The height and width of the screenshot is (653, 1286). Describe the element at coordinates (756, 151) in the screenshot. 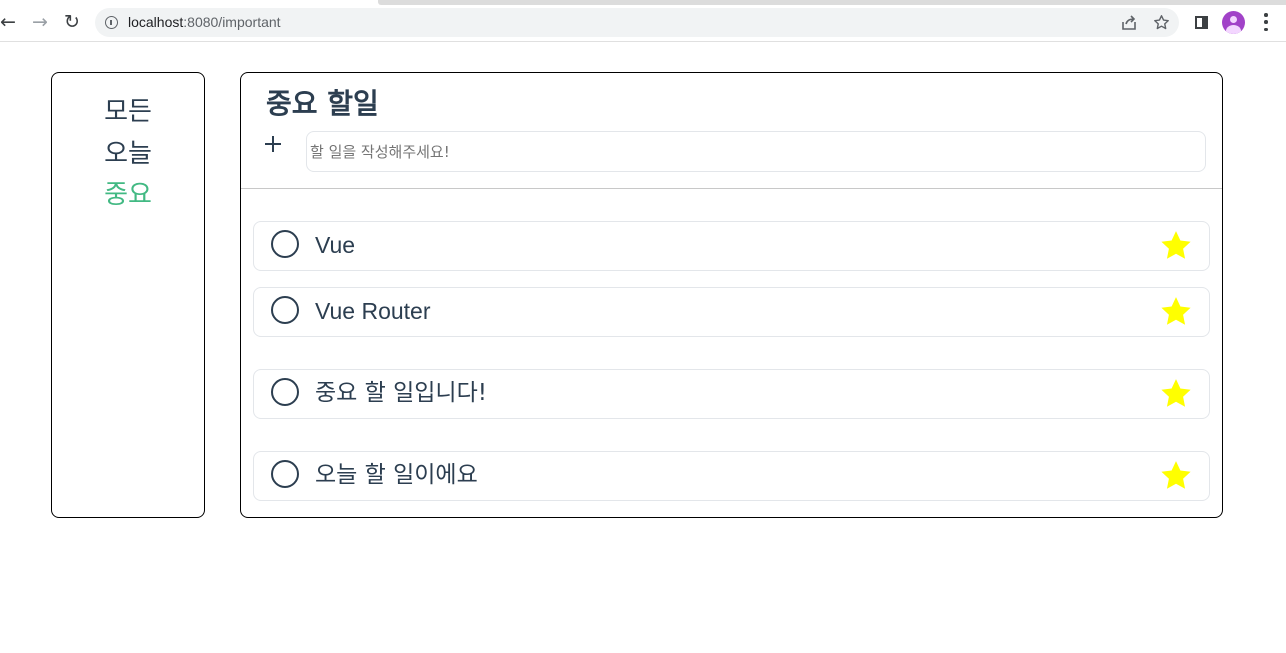

I see `new-todo-input` at that location.